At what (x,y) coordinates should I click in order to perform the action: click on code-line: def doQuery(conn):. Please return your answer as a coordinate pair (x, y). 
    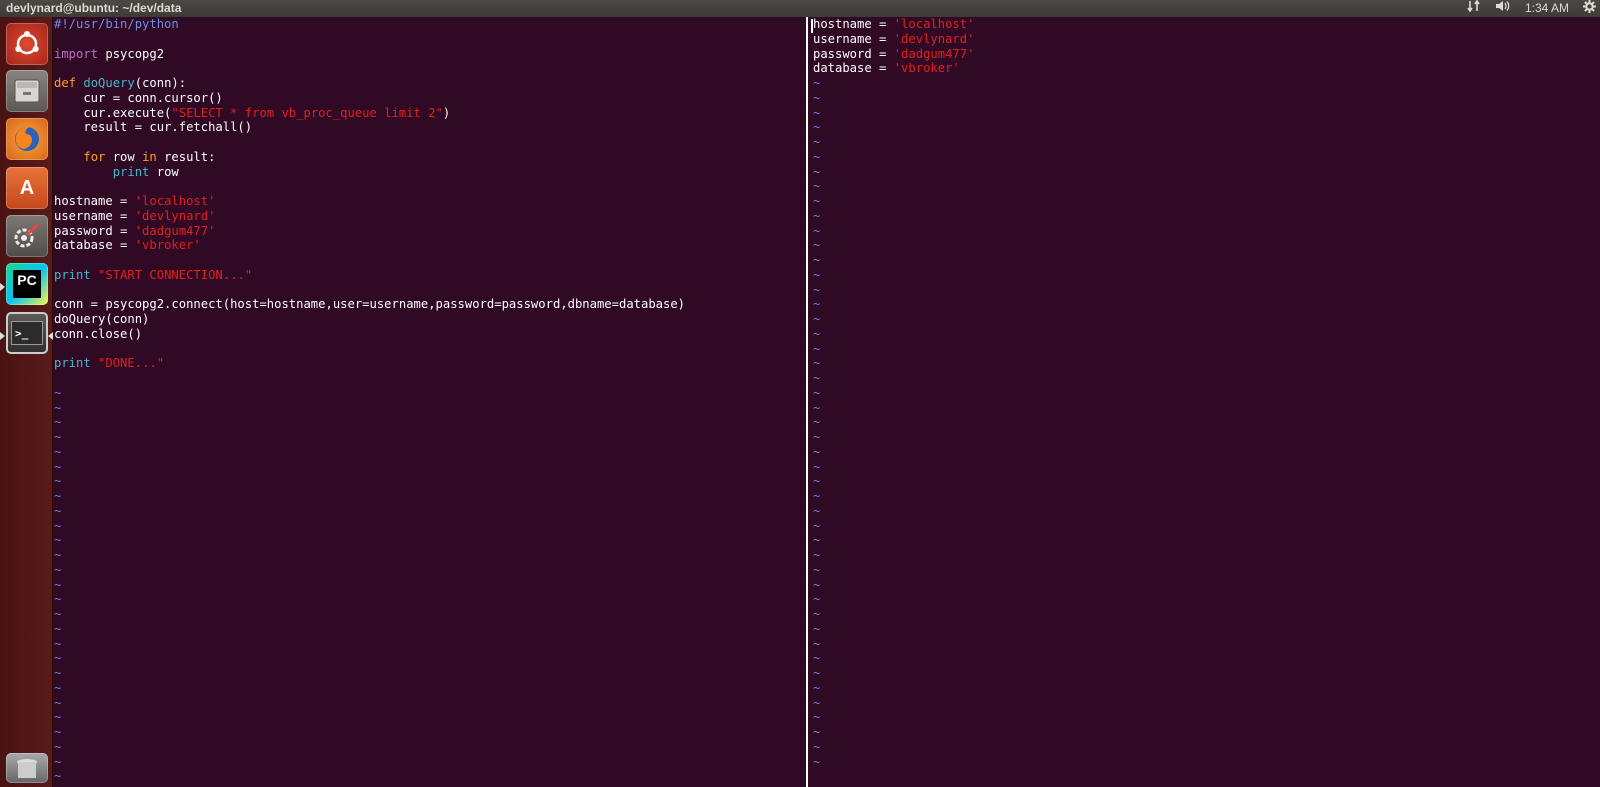
    Looking at the image, I should click on (430, 83).